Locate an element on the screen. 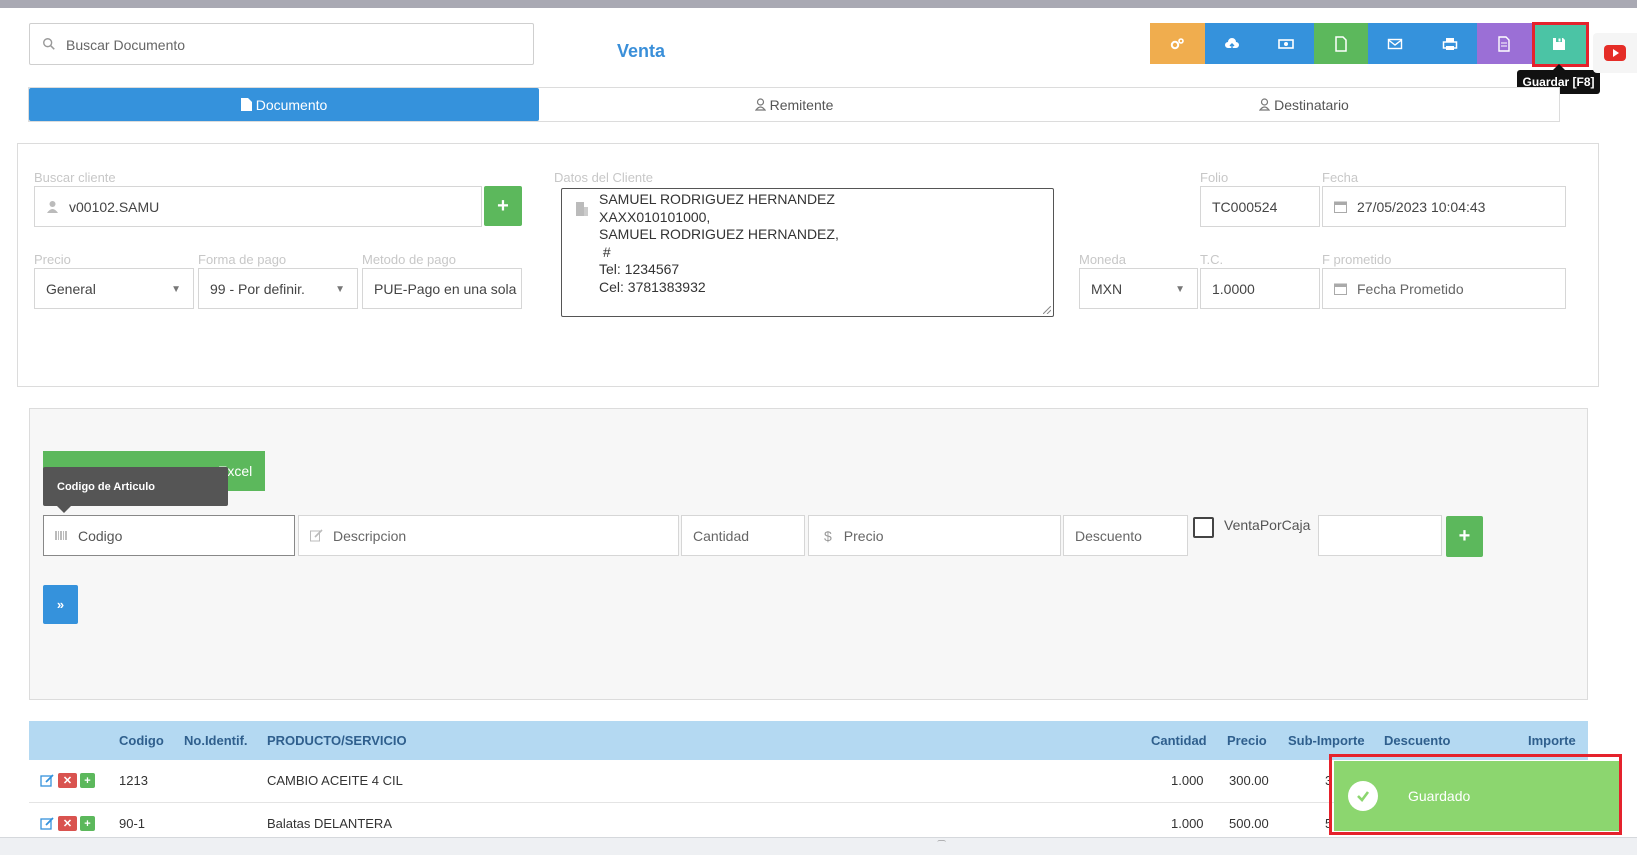 This screenshot has width=1637, height=855. codigo-input: Codigo is located at coordinates (169, 535).